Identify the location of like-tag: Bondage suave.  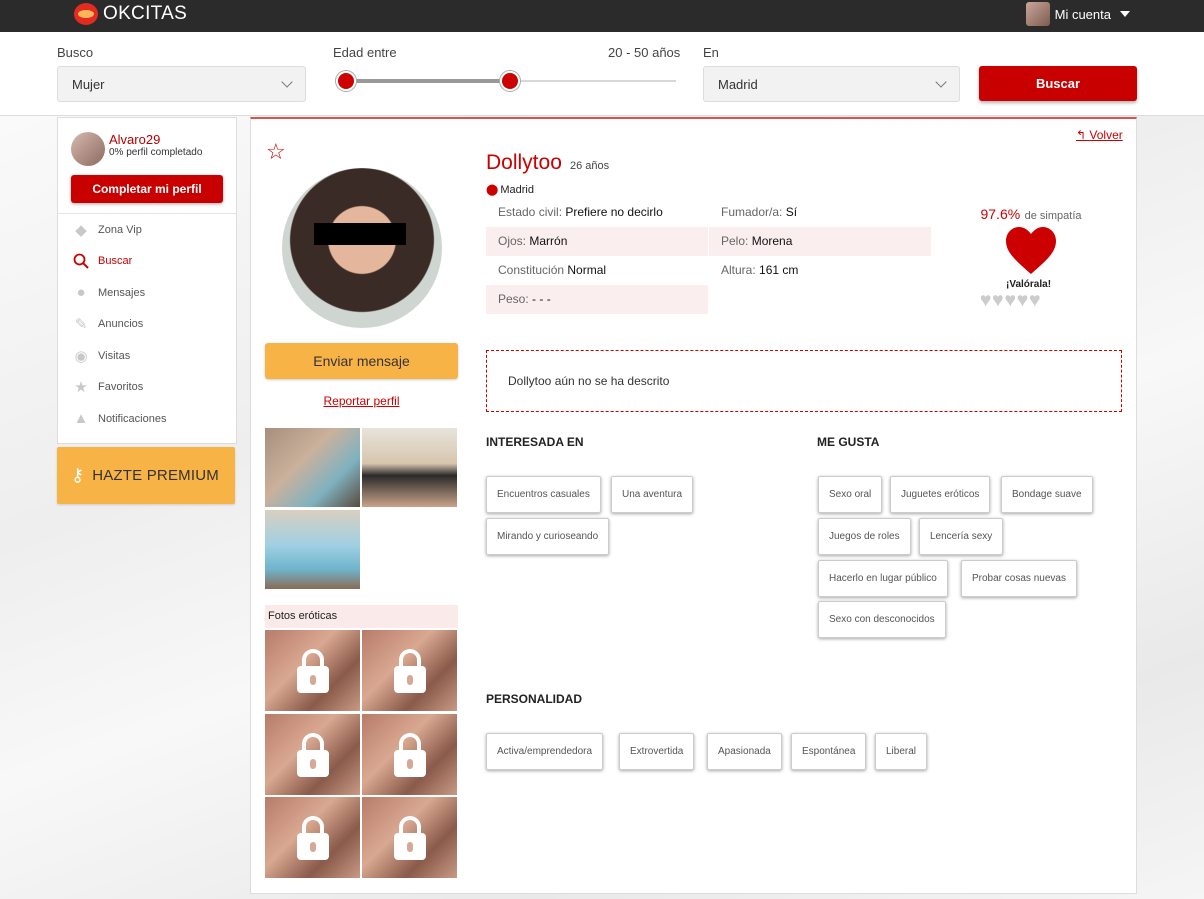
(1047, 494).